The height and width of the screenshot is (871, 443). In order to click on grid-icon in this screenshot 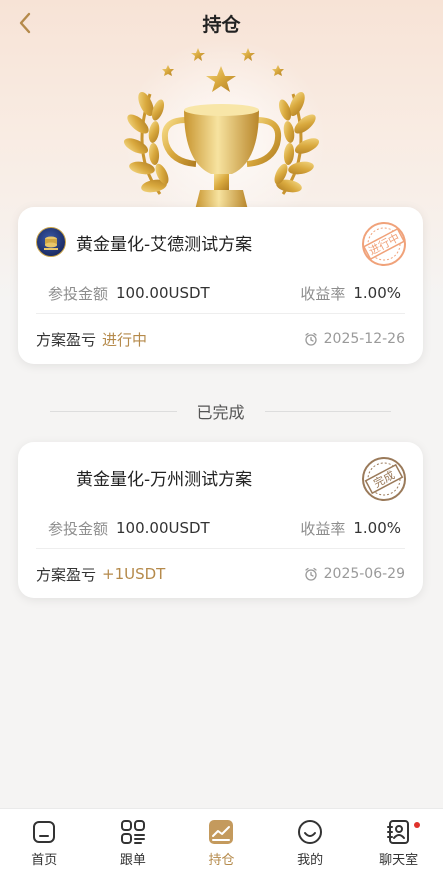, I will do `click(133, 832)`.